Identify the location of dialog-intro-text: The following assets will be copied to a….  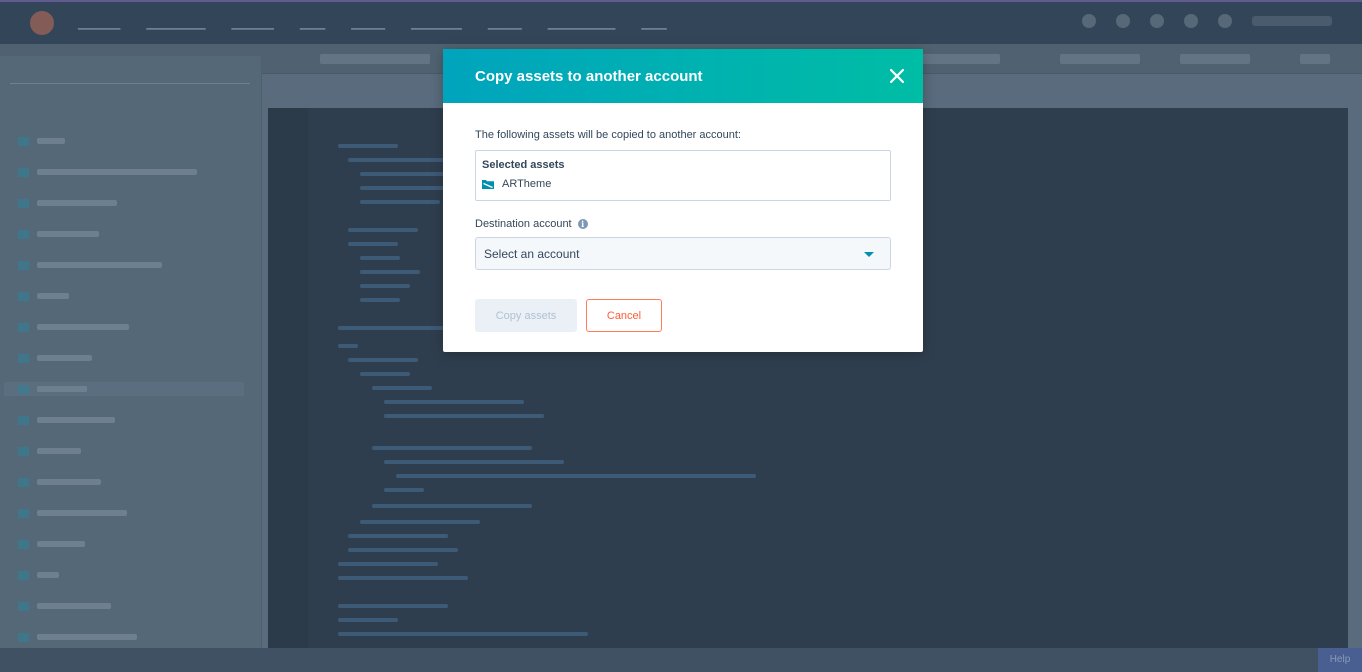
(608, 135).